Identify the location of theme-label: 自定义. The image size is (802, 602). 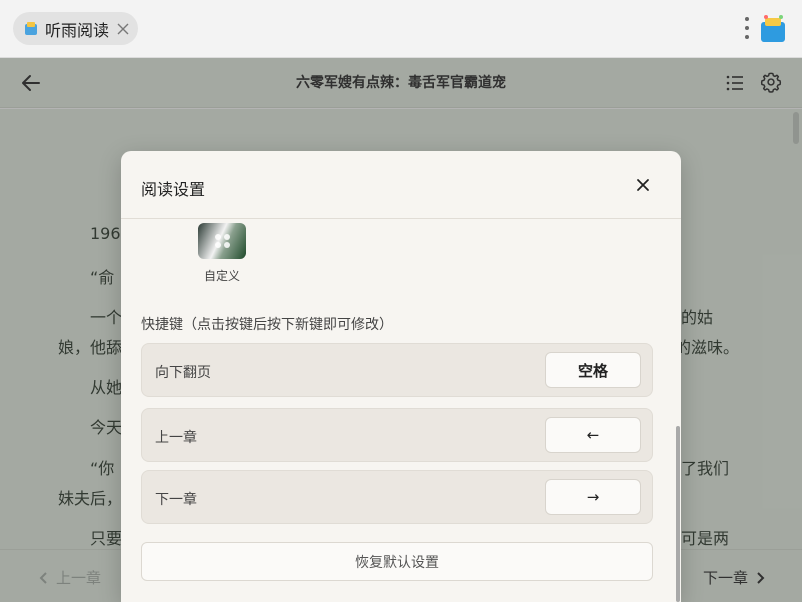
(221, 276).